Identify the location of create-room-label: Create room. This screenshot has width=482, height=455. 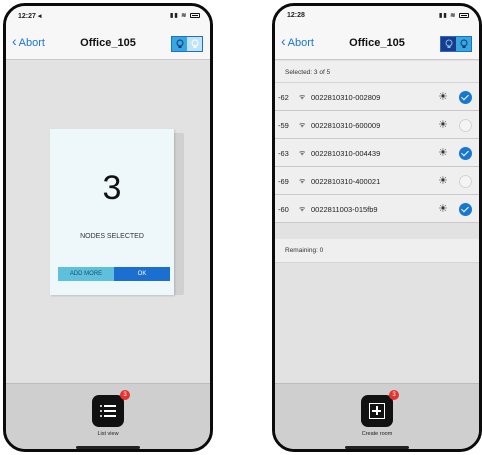
(377, 434).